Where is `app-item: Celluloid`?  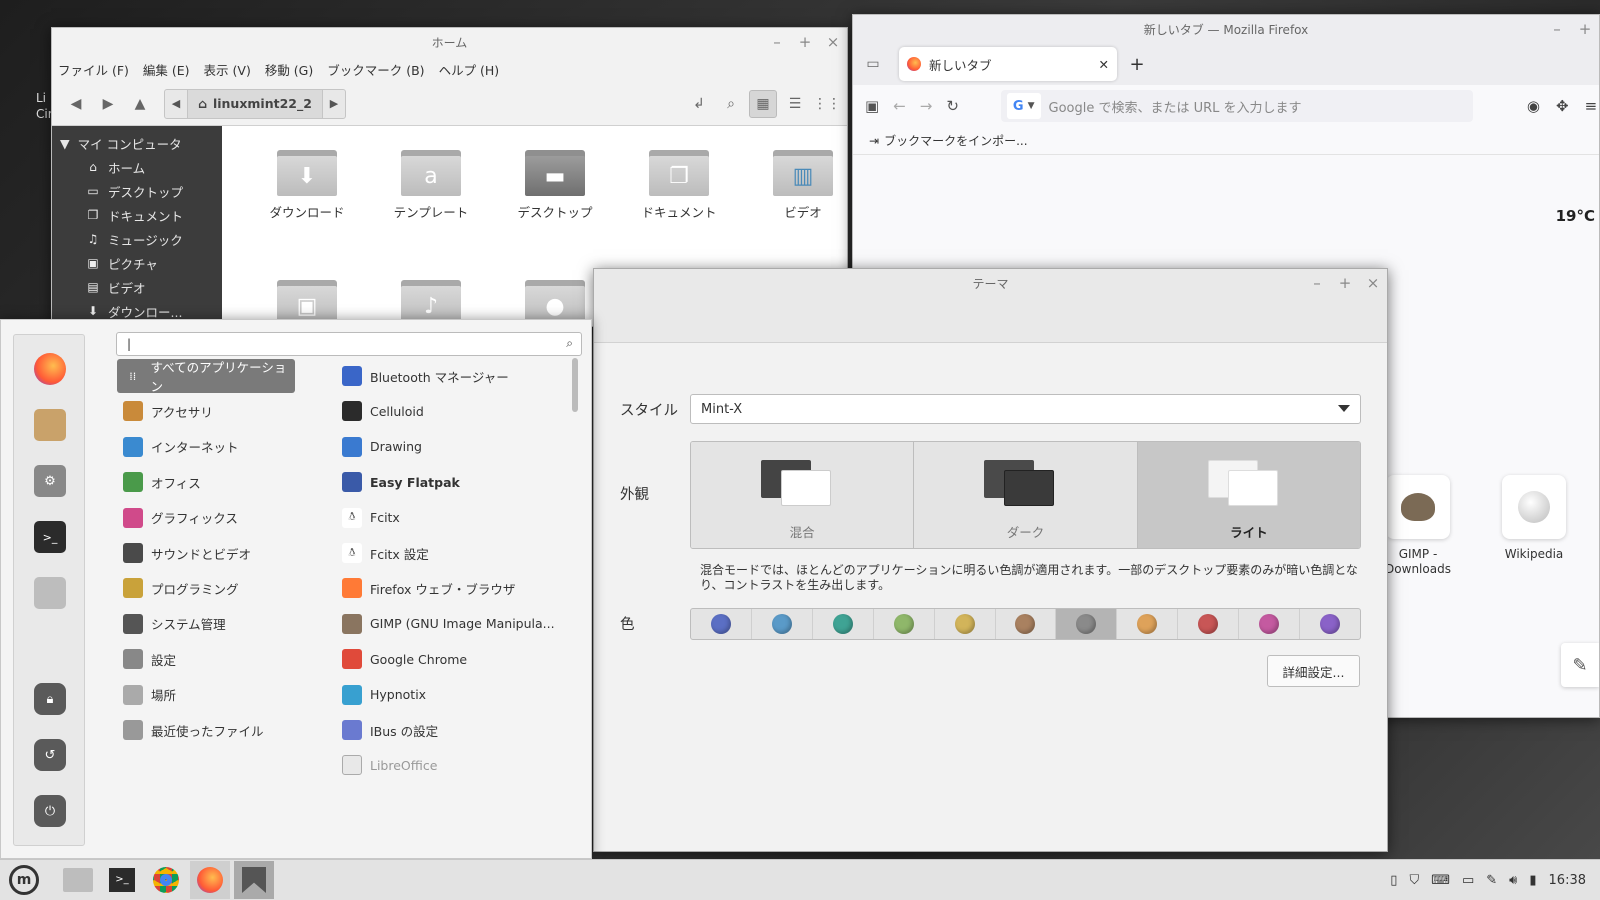 app-item: Celluloid is located at coordinates (457, 411).